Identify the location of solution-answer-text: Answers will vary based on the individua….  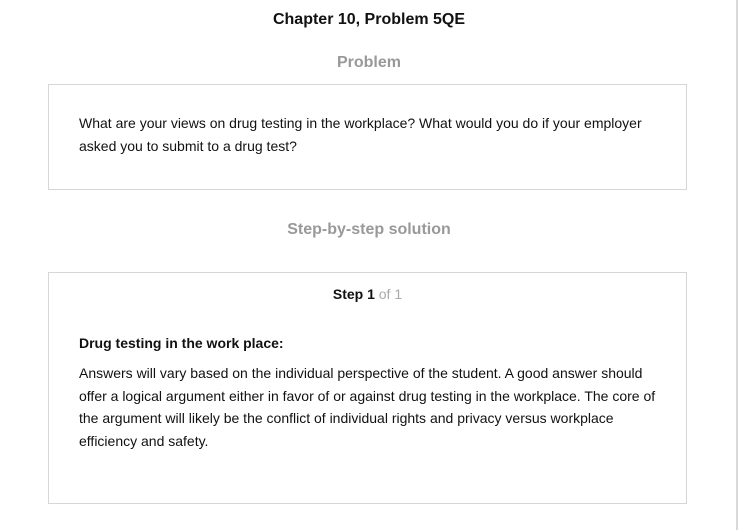
(367, 407).